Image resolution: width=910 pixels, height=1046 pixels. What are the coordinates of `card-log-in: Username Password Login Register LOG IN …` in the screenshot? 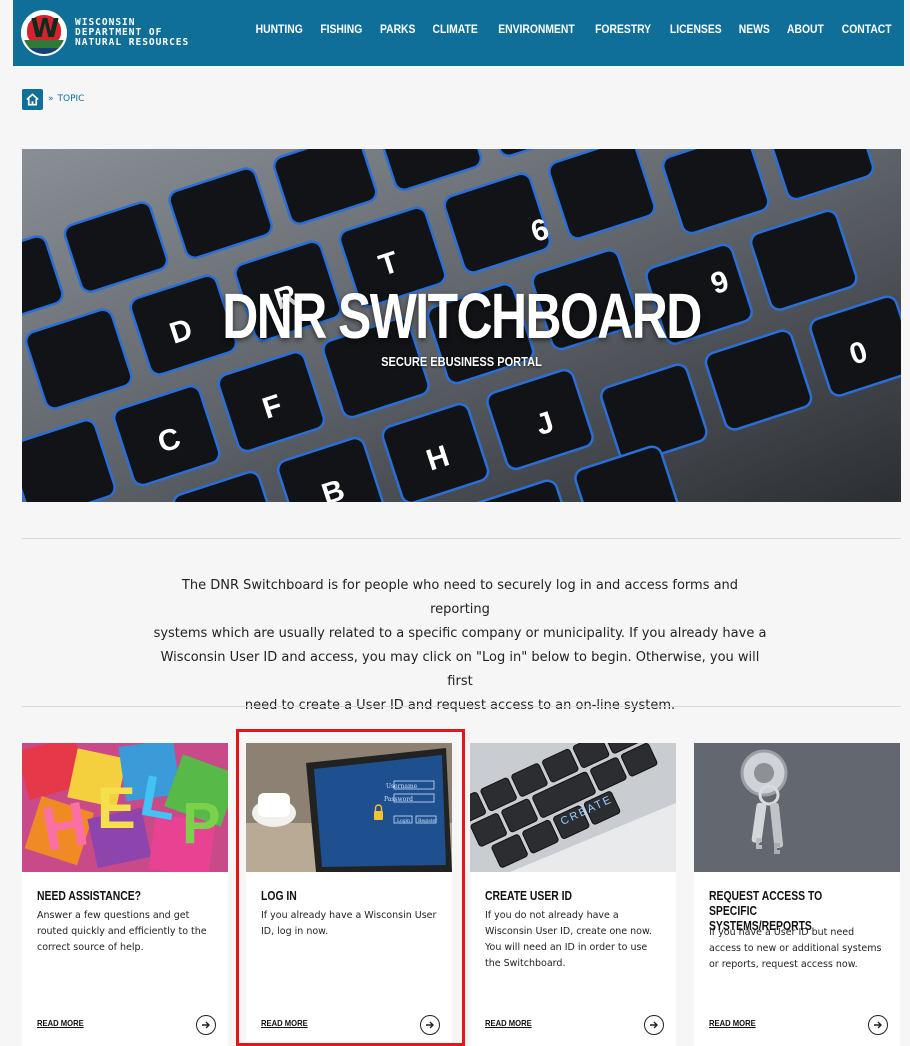 It's located at (349, 894).